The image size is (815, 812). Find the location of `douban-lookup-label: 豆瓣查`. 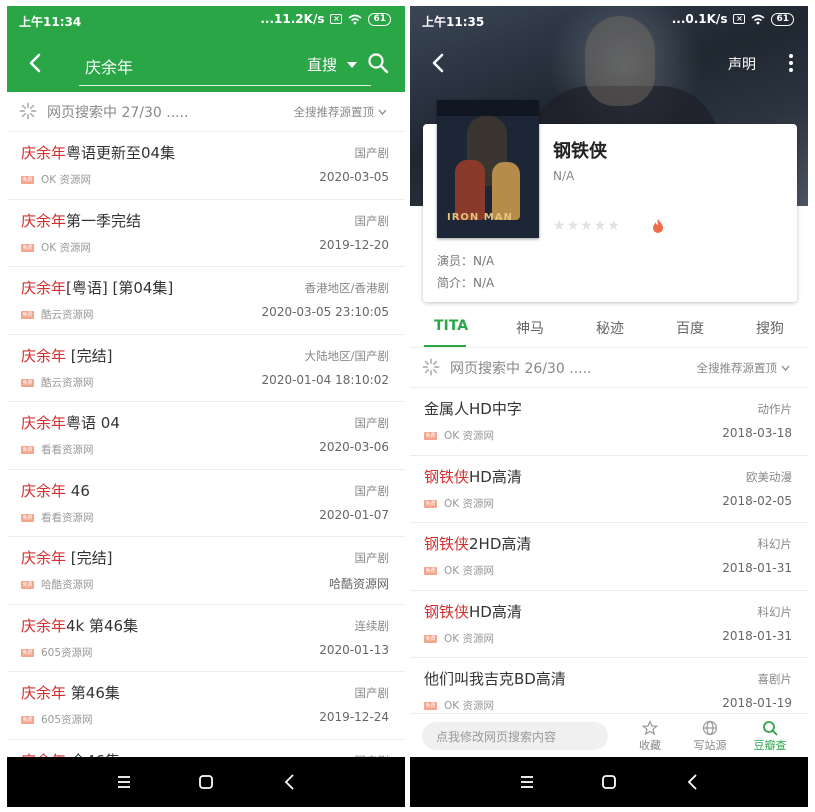

douban-lookup-label: 豆瓣查 is located at coordinates (770, 745).